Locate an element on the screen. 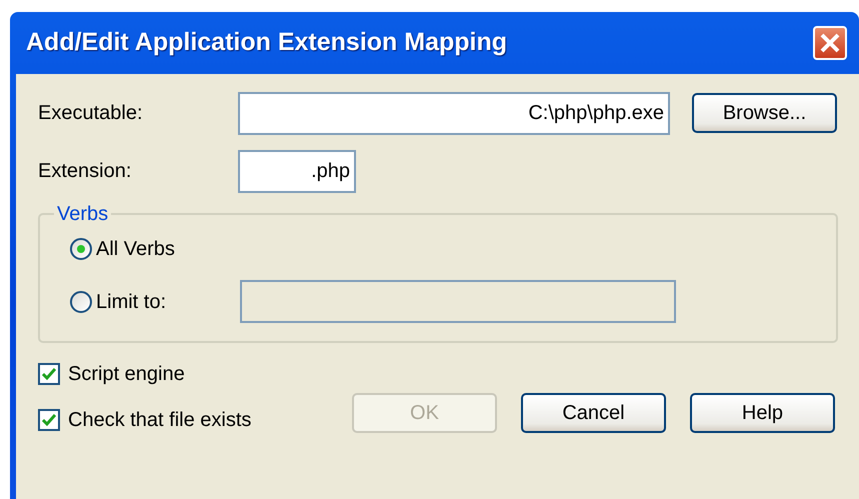 This screenshot has height=499, width=859. executable-field: C:\php\php.exe is located at coordinates (454, 113).